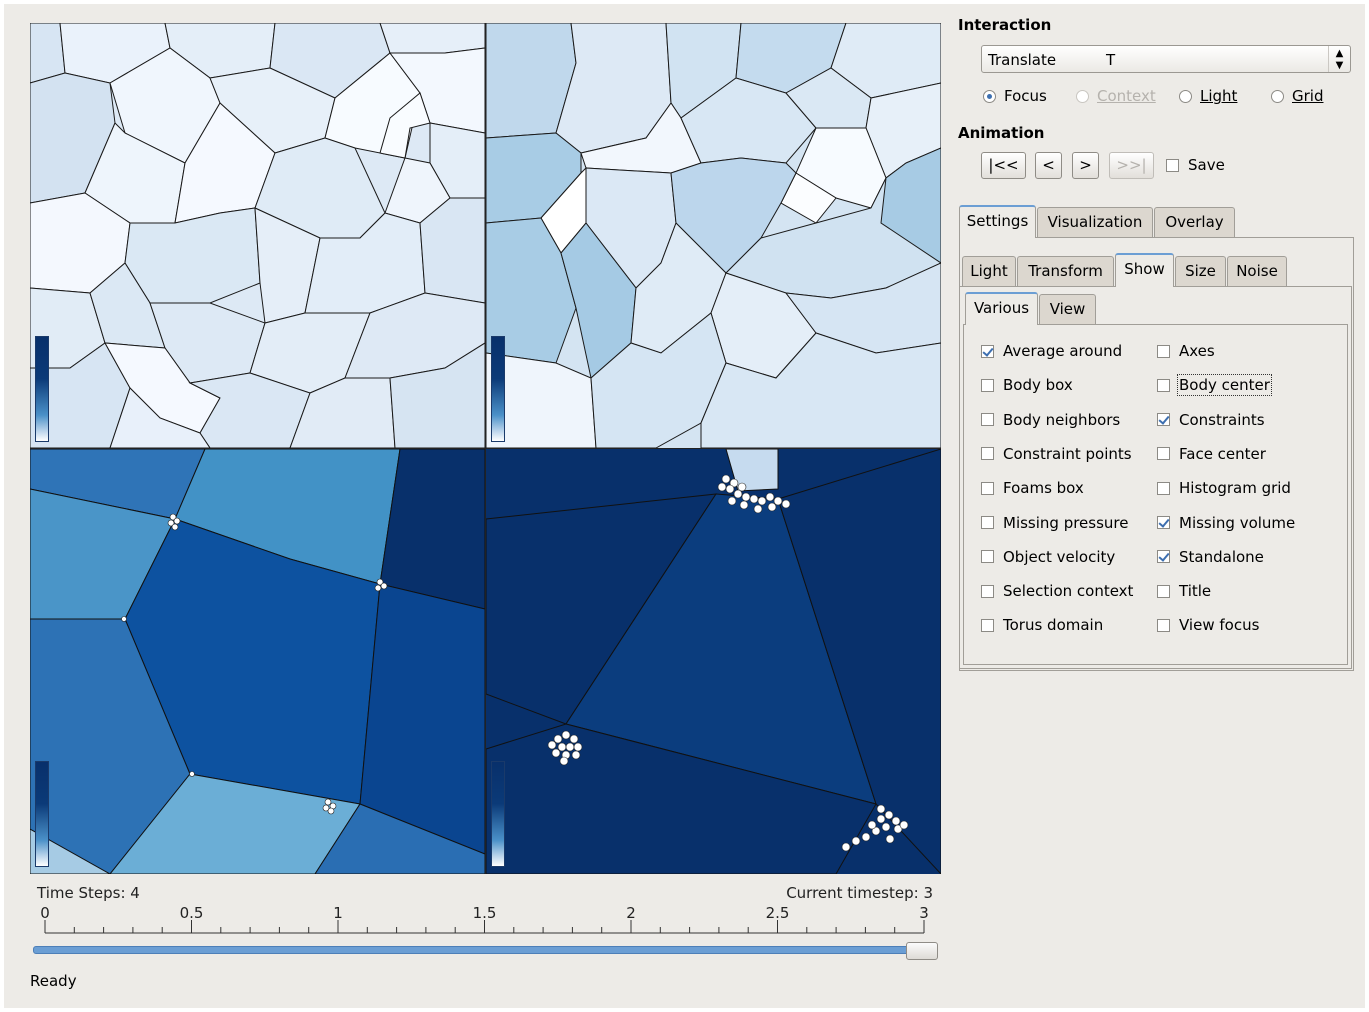 The height and width of the screenshot is (1012, 1369). I want to click on radio-context: Context, so click(1116, 96).